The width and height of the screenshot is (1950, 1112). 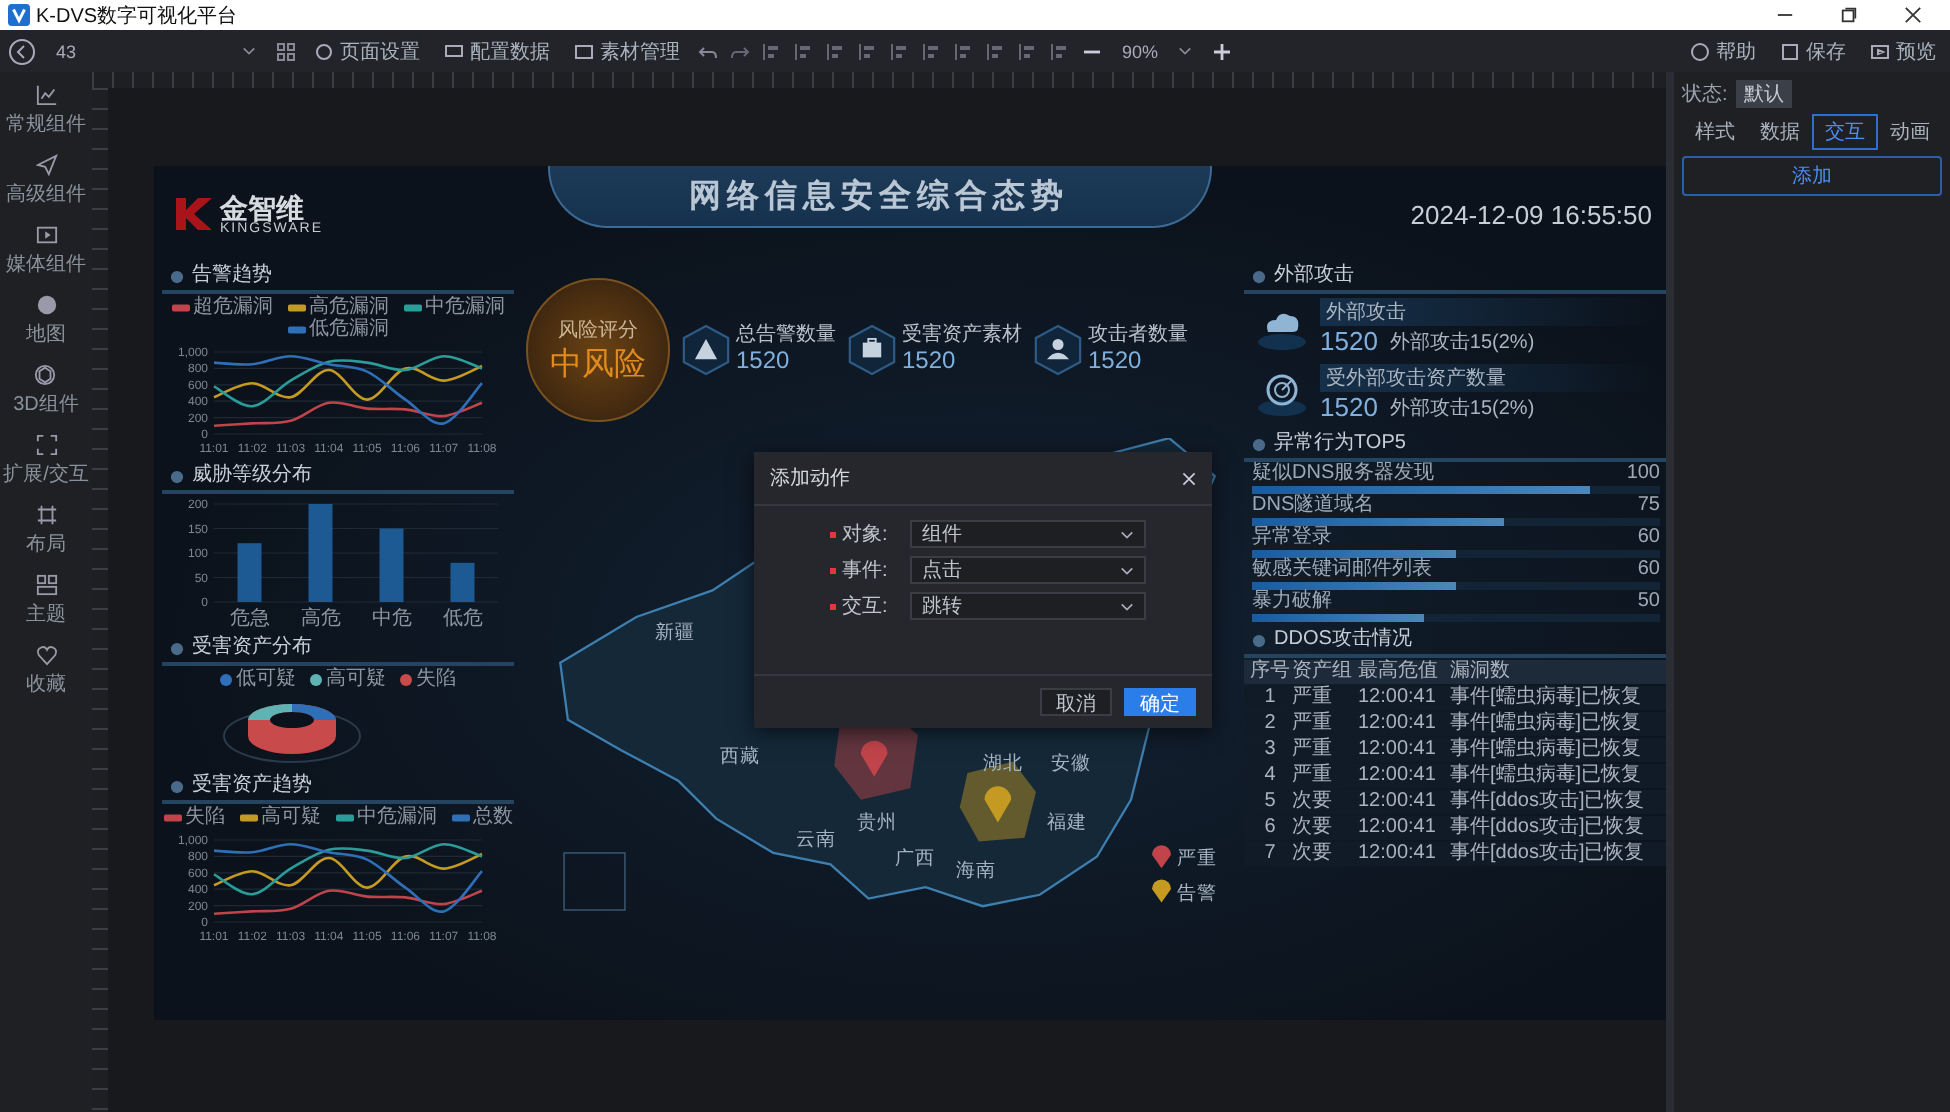 I want to click on grid-icon, so click(x=286, y=51).